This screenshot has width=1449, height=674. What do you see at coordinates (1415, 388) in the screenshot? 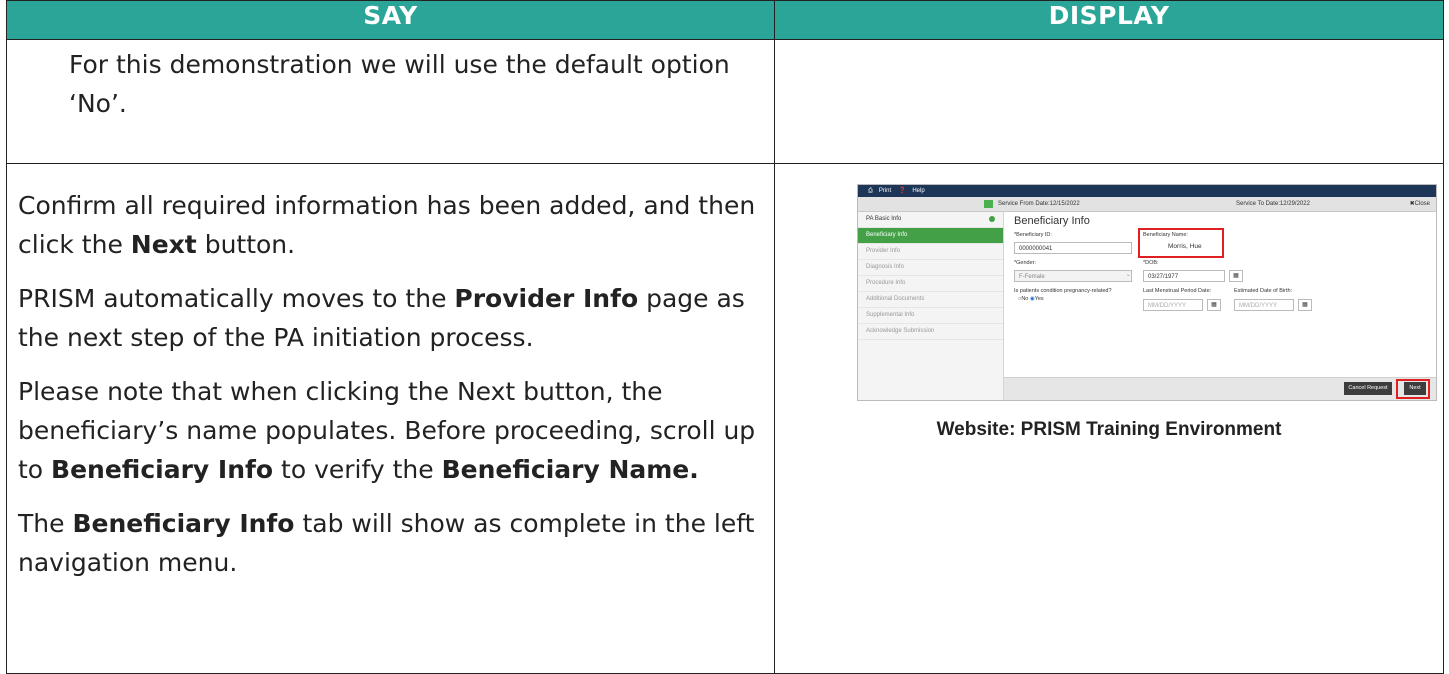
I see `next-button: Next` at bounding box center [1415, 388].